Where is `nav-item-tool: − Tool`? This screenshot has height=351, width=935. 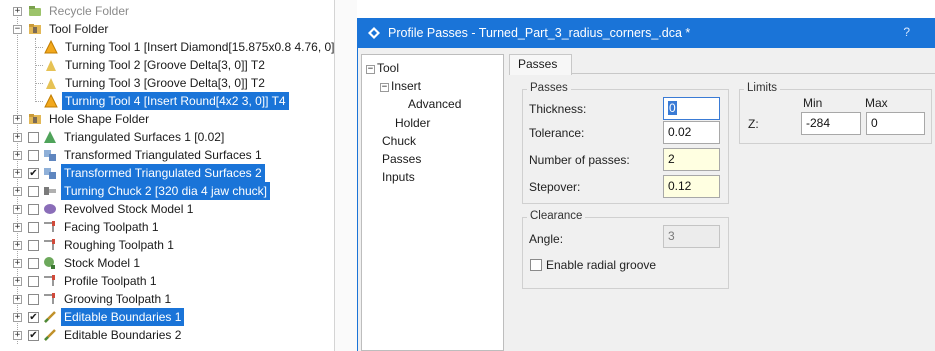 nav-item-tool: − Tool is located at coordinates (382, 68).